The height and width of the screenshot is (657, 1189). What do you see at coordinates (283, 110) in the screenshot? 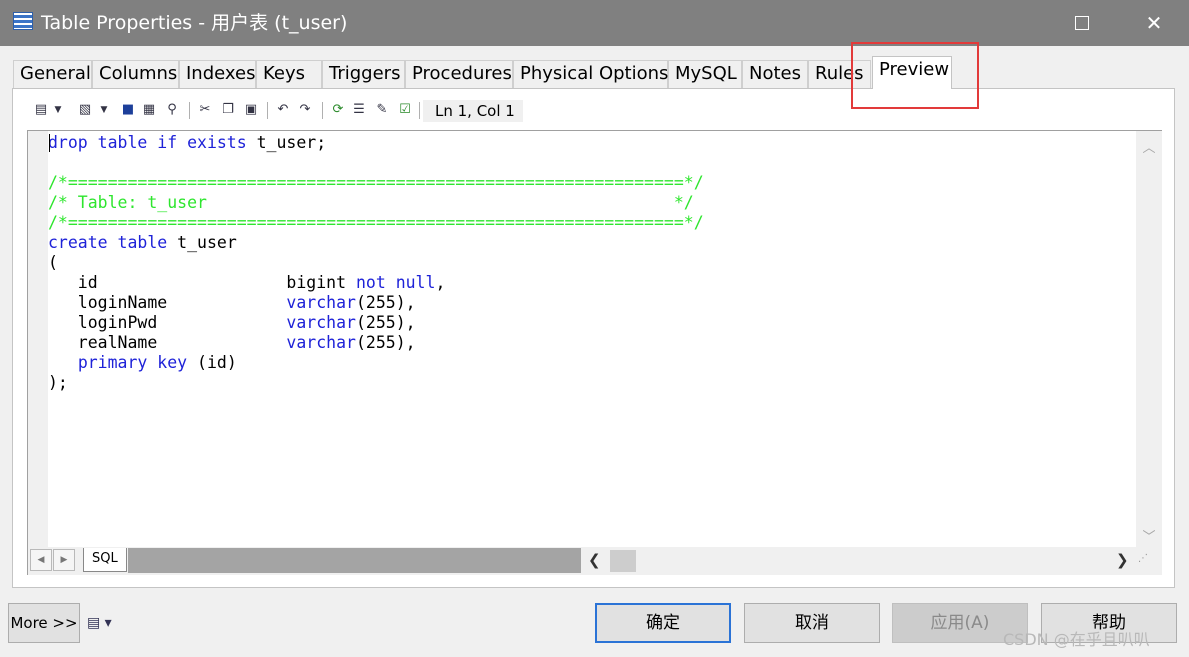
I see `undo-icon: ↶` at bounding box center [283, 110].